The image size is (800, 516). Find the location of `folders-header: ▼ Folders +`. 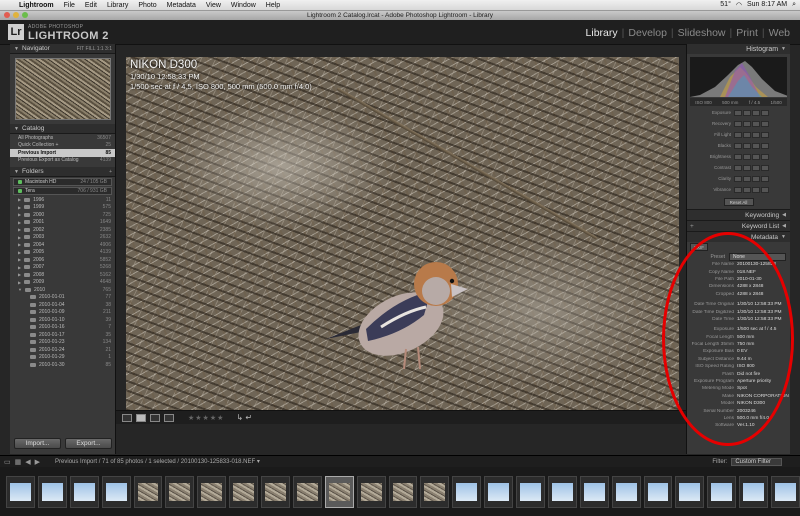

folders-header: ▼ Folders + is located at coordinates (62, 172).